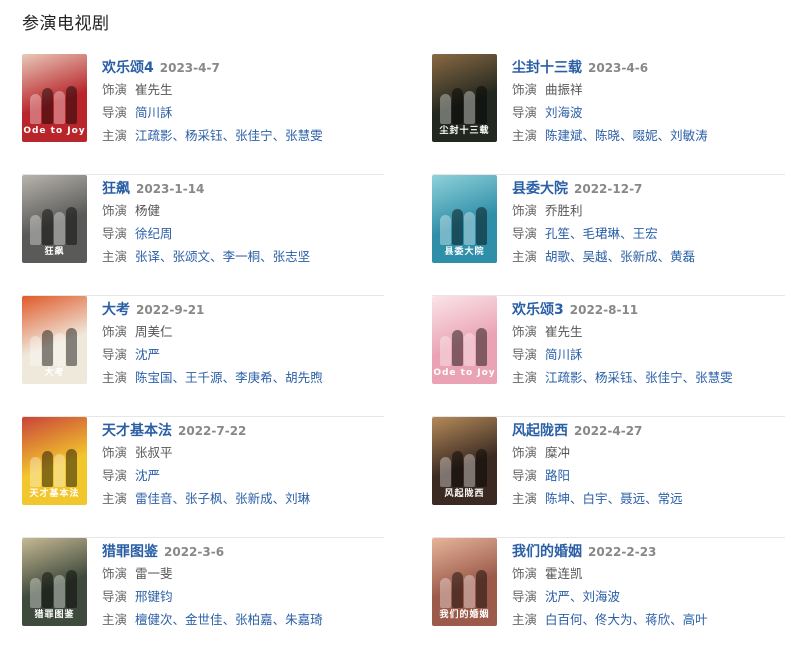 Image resolution: width=785 pixels, height=659 pixels. What do you see at coordinates (116, 310) in the screenshot?
I see `drama-title-link: 大考` at bounding box center [116, 310].